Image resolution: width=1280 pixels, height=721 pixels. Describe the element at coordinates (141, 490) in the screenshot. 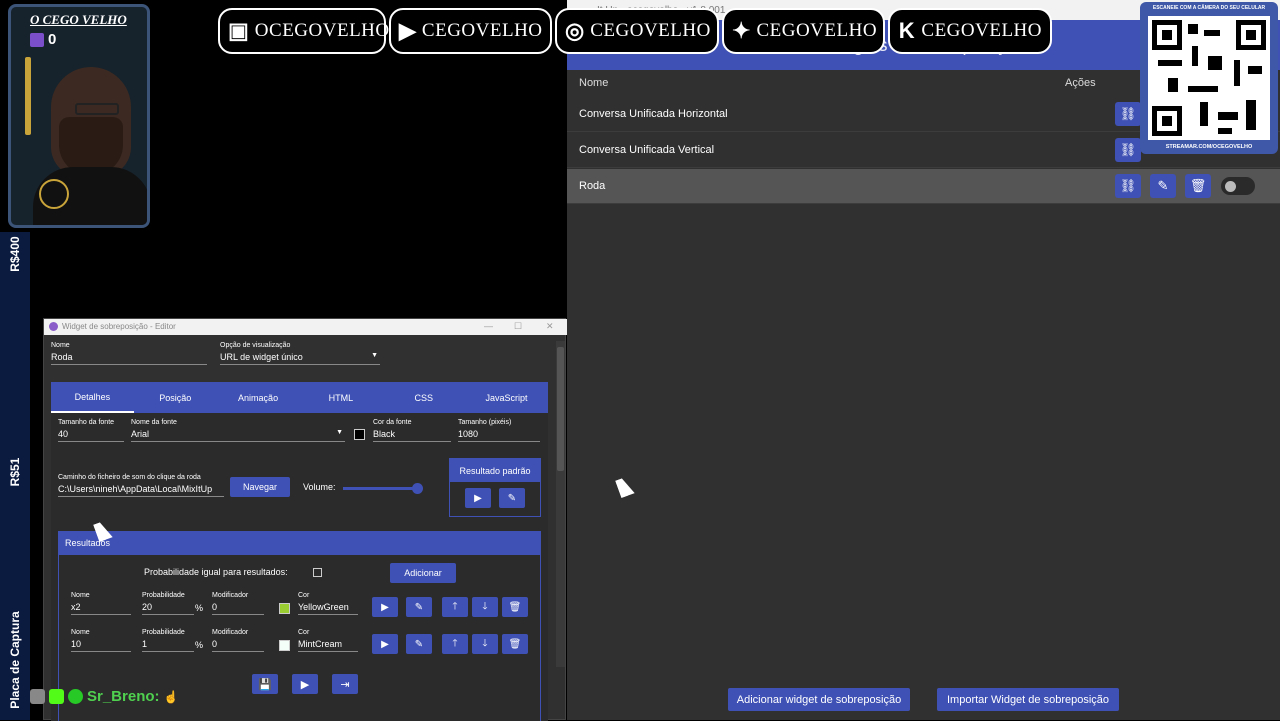

I see `sound-path-input: C:\Users\nineh\AppData\Local\MixItUp` at that location.